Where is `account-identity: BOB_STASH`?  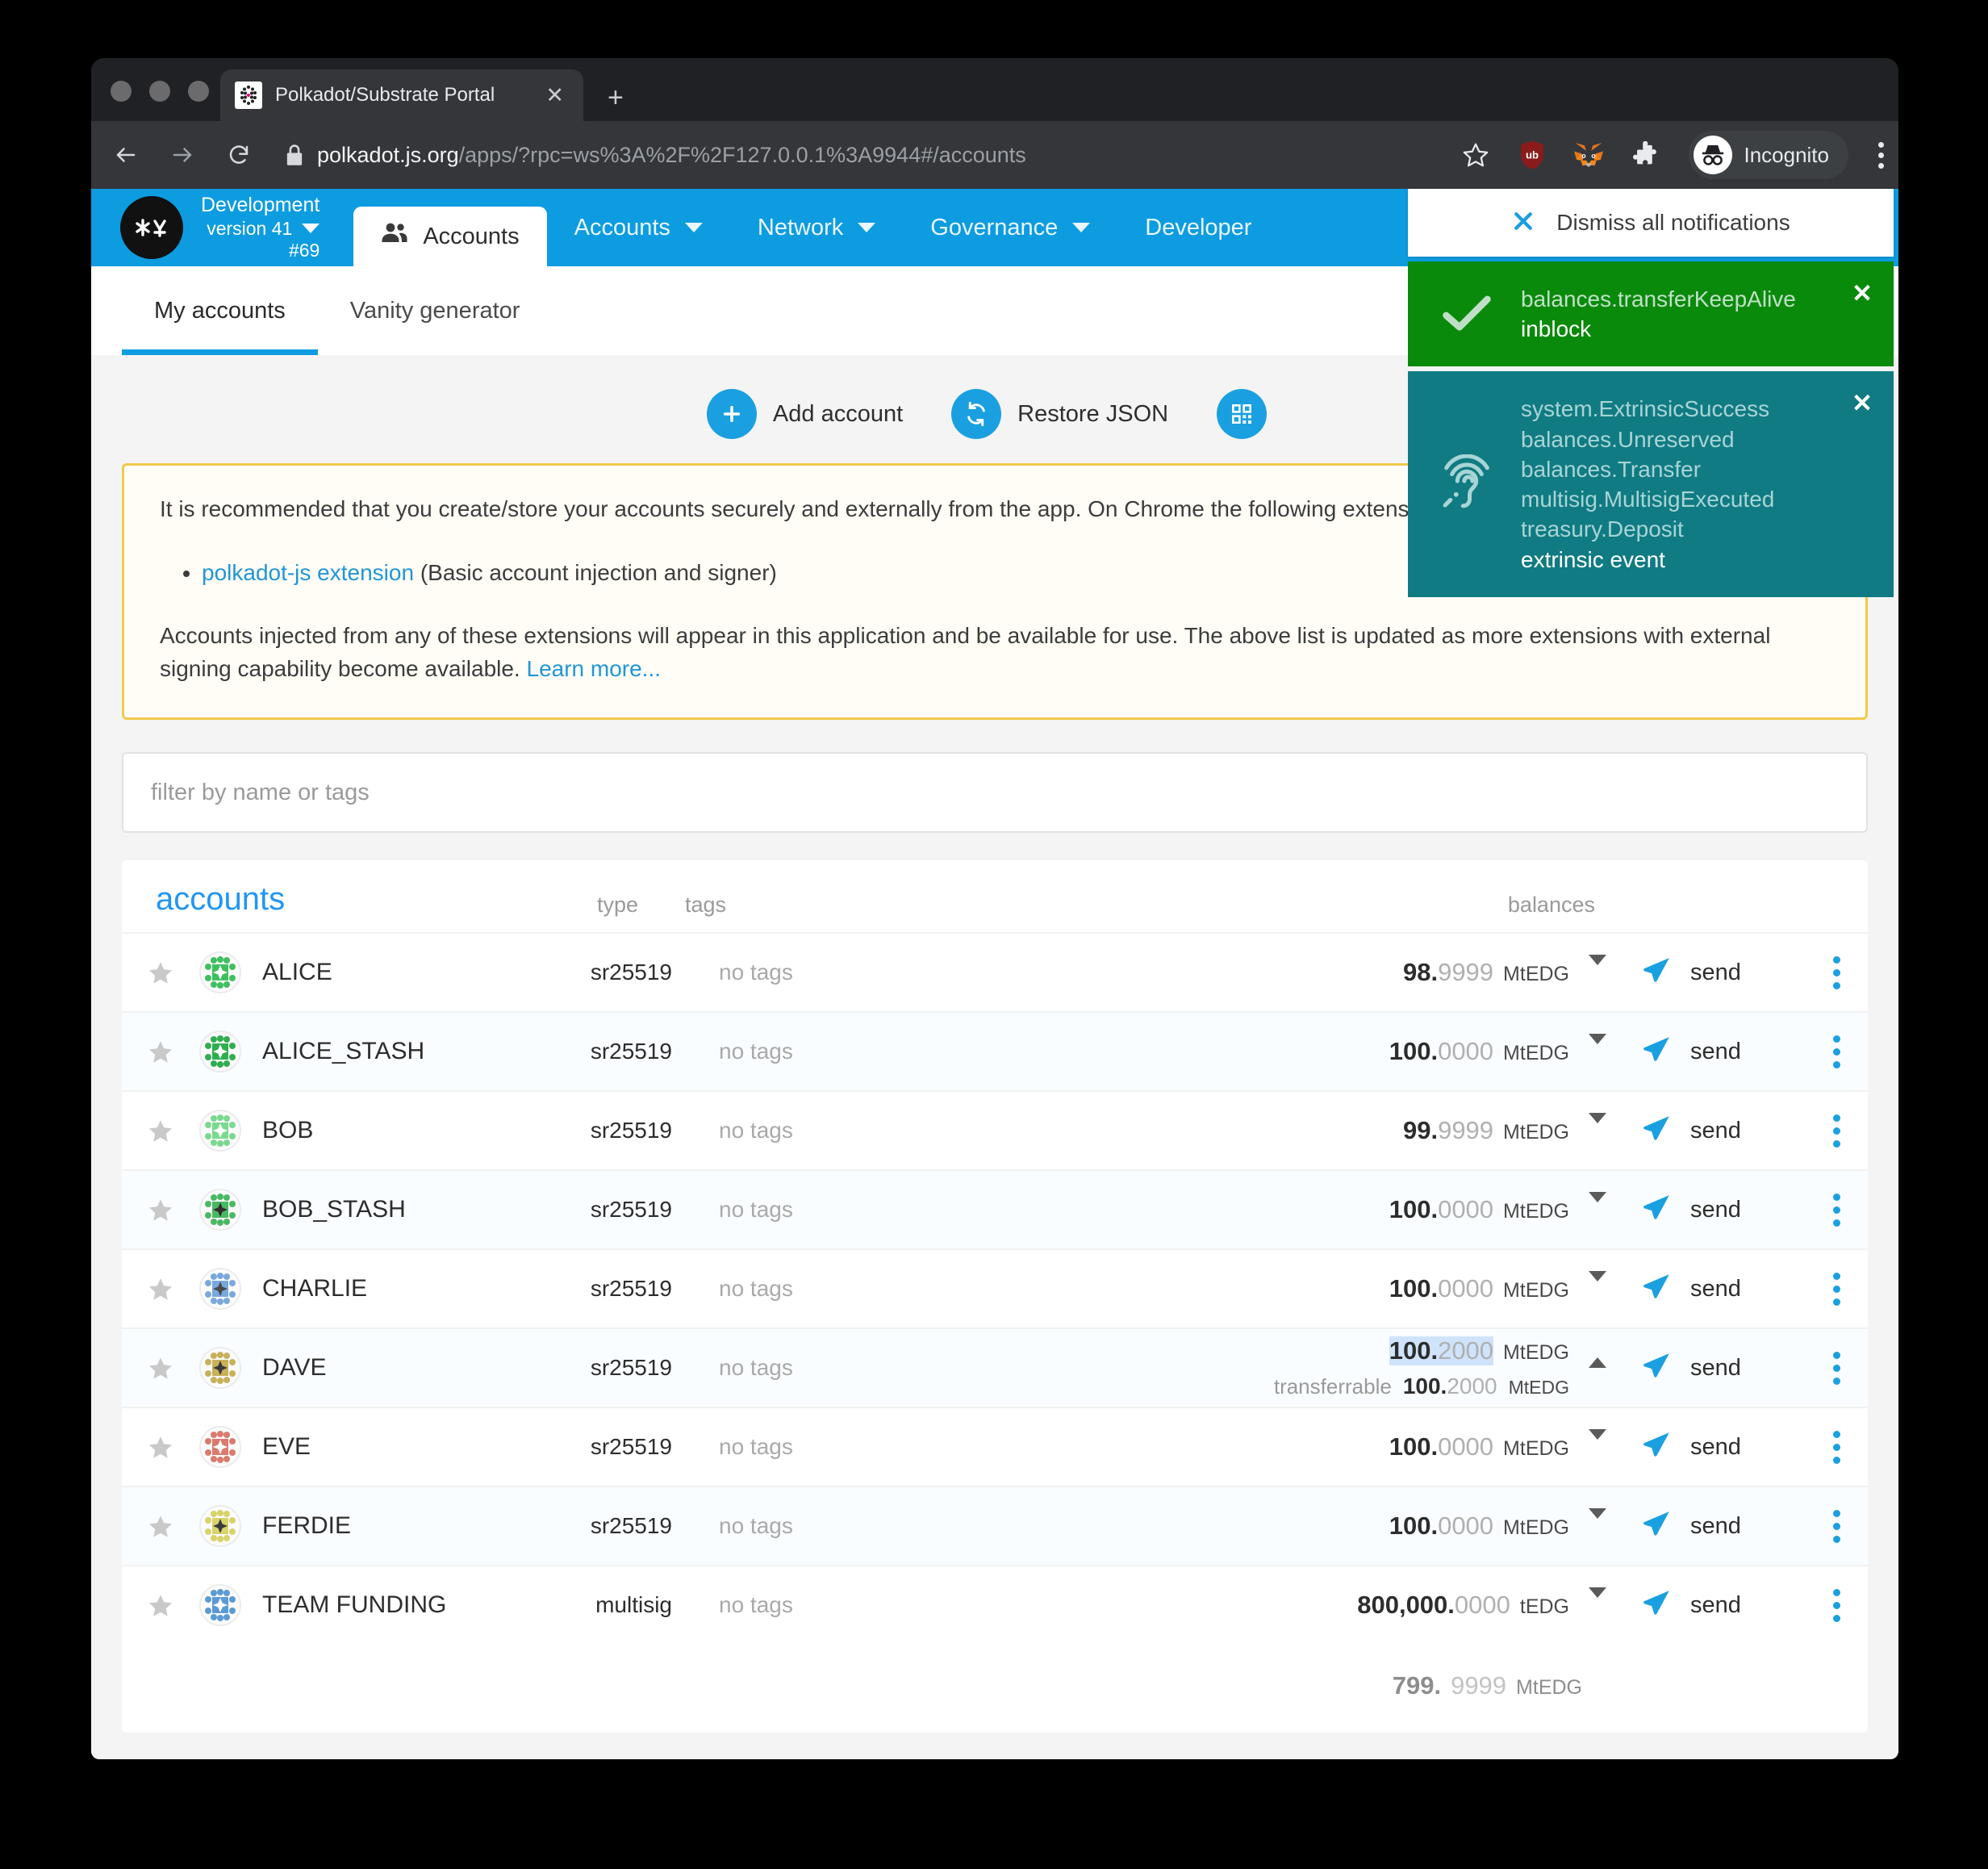 account-identity: BOB_STASH is located at coordinates (375, 1210).